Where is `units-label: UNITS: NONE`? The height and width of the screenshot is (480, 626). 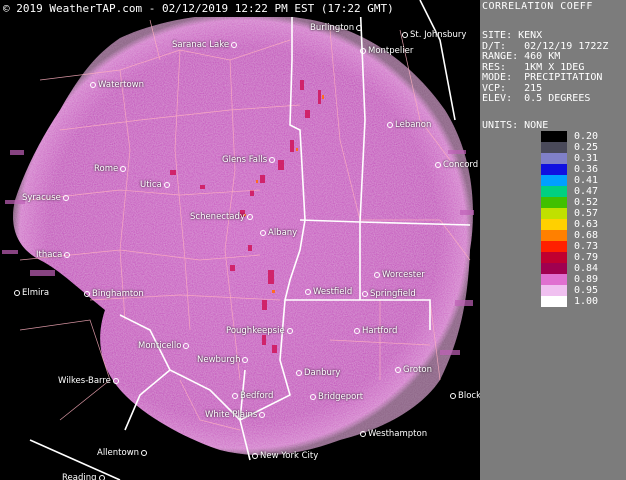 units-label: UNITS: NONE is located at coordinates (515, 125).